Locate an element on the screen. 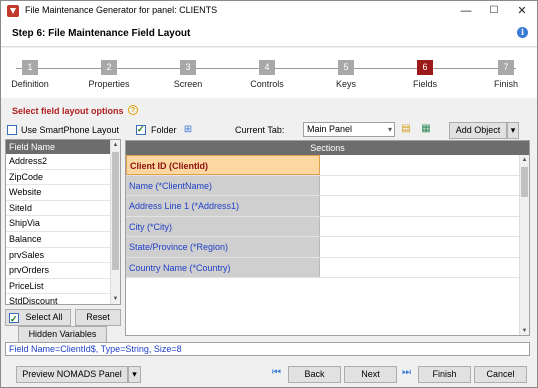 The height and width of the screenshot is (388, 538). list-item: ZipCode is located at coordinates (63, 178).